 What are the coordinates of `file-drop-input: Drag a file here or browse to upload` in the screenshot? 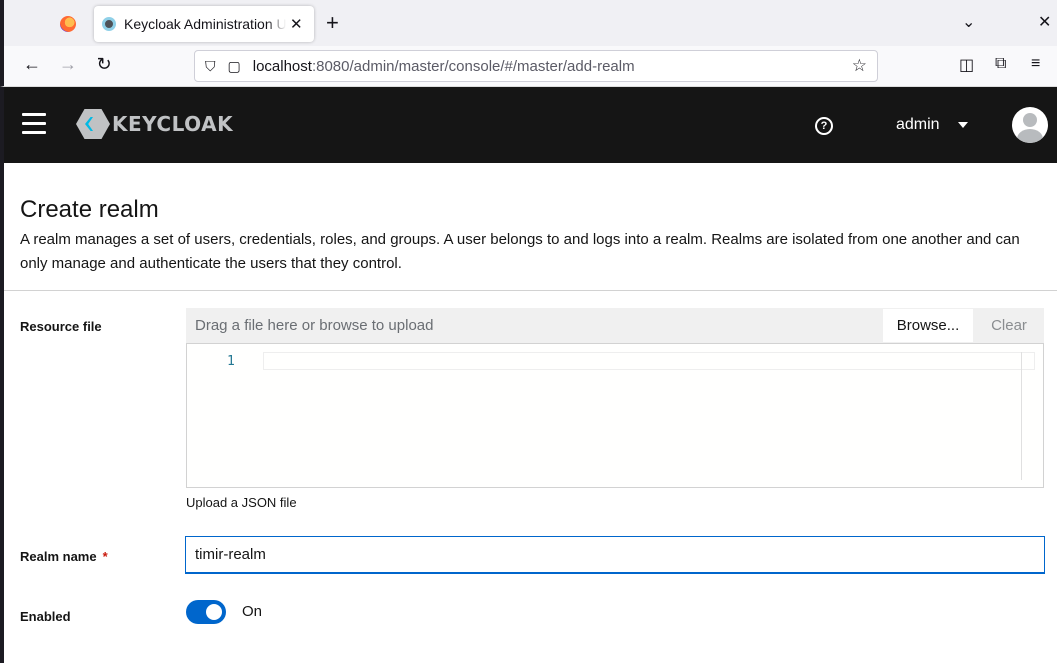 It's located at (534, 325).